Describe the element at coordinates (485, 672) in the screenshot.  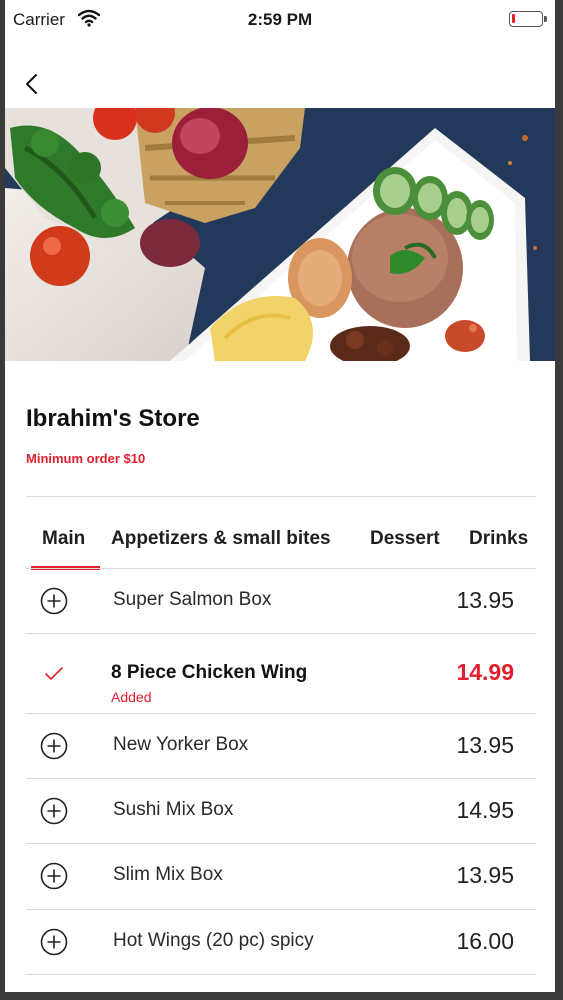
I see `menu-item-price: 14.99` at that location.